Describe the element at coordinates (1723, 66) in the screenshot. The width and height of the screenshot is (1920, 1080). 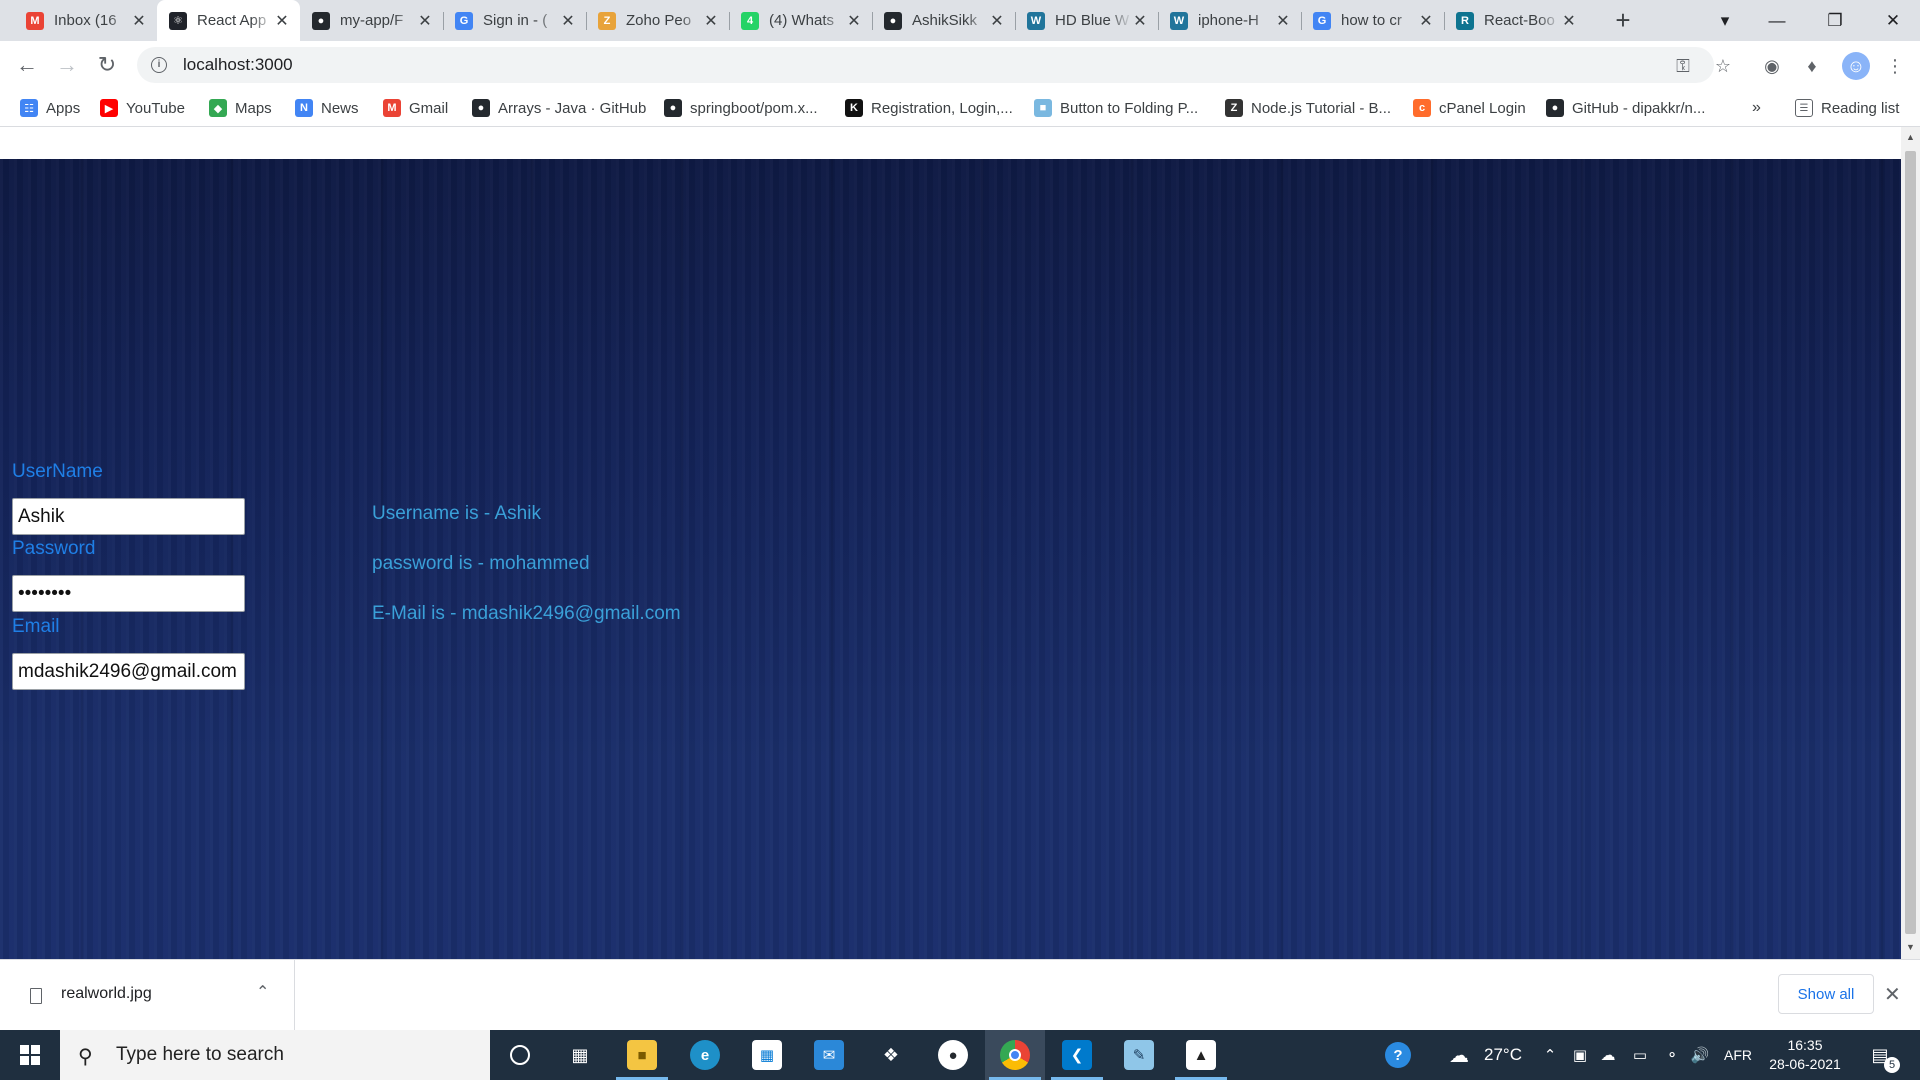
I see `bookmark-star-icon: ☆` at that location.